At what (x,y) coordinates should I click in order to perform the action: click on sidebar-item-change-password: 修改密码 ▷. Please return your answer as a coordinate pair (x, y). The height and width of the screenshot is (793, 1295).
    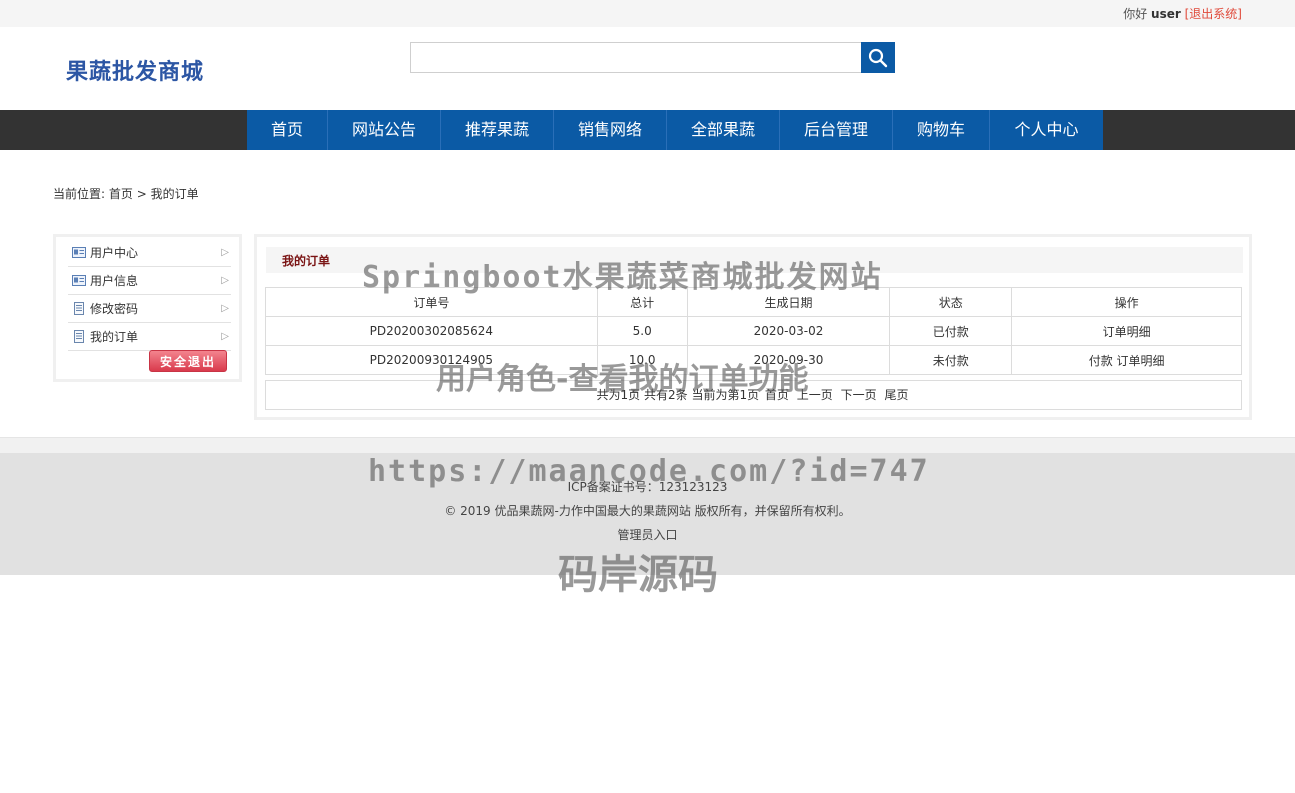
    Looking at the image, I should click on (149, 309).